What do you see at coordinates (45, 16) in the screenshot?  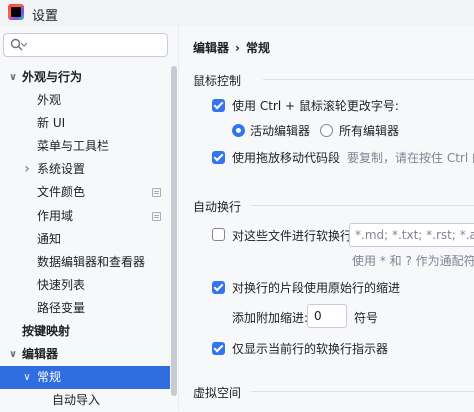 I see `window-title: 设置` at bounding box center [45, 16].